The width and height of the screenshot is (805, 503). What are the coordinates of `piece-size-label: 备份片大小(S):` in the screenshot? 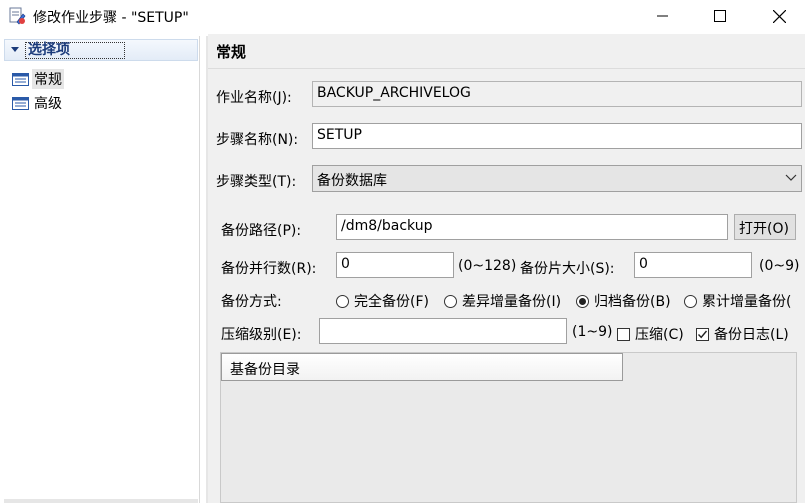 It's located at (567, 269).